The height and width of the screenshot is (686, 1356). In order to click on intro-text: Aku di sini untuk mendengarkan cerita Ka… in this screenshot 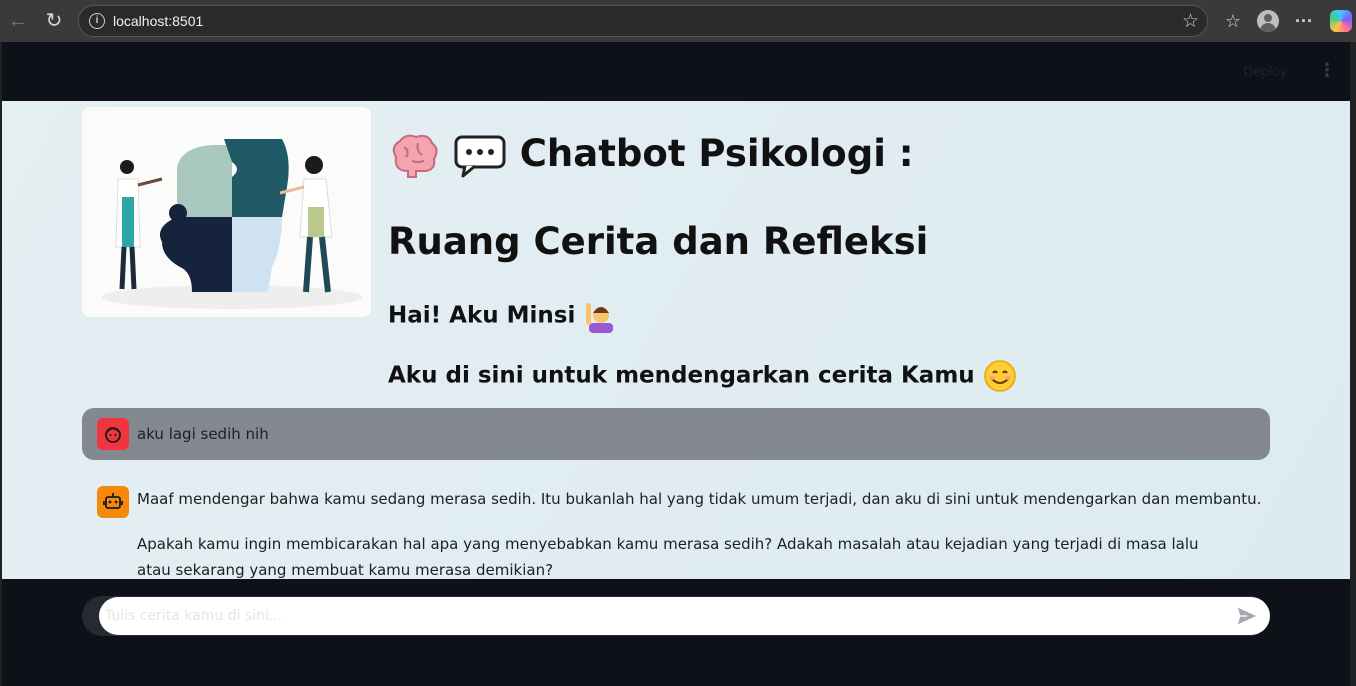, I will do `click(681, 375)`.